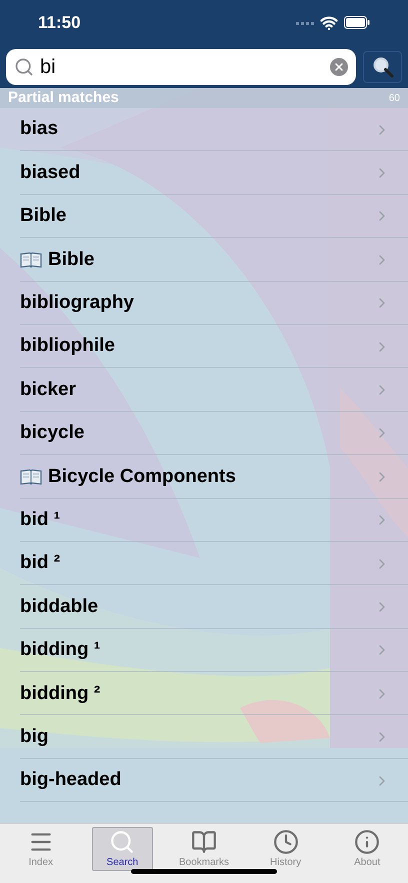 This screenshot has width=408, height=883. I want to click on result-row: Bicycle Components, so click(204, 477).